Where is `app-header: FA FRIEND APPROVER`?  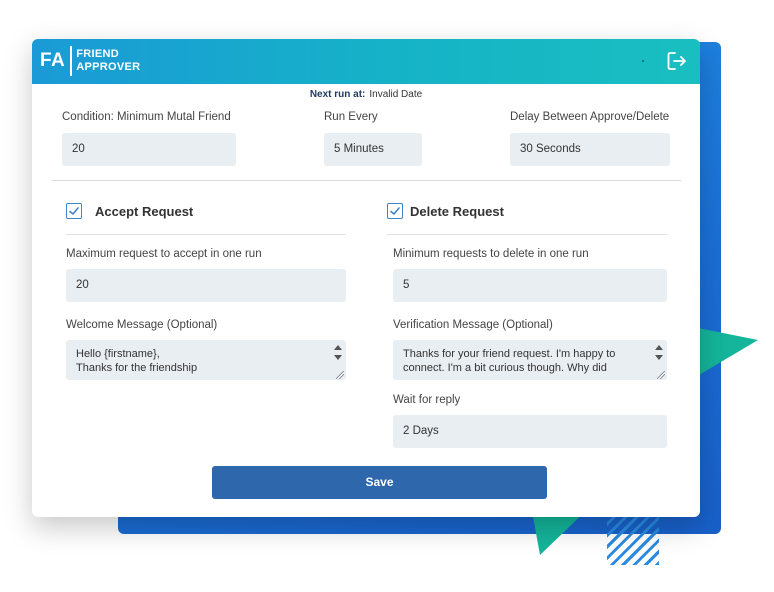
app-header: FA FRIEND APPROVER is located at coordinates (366, 61).